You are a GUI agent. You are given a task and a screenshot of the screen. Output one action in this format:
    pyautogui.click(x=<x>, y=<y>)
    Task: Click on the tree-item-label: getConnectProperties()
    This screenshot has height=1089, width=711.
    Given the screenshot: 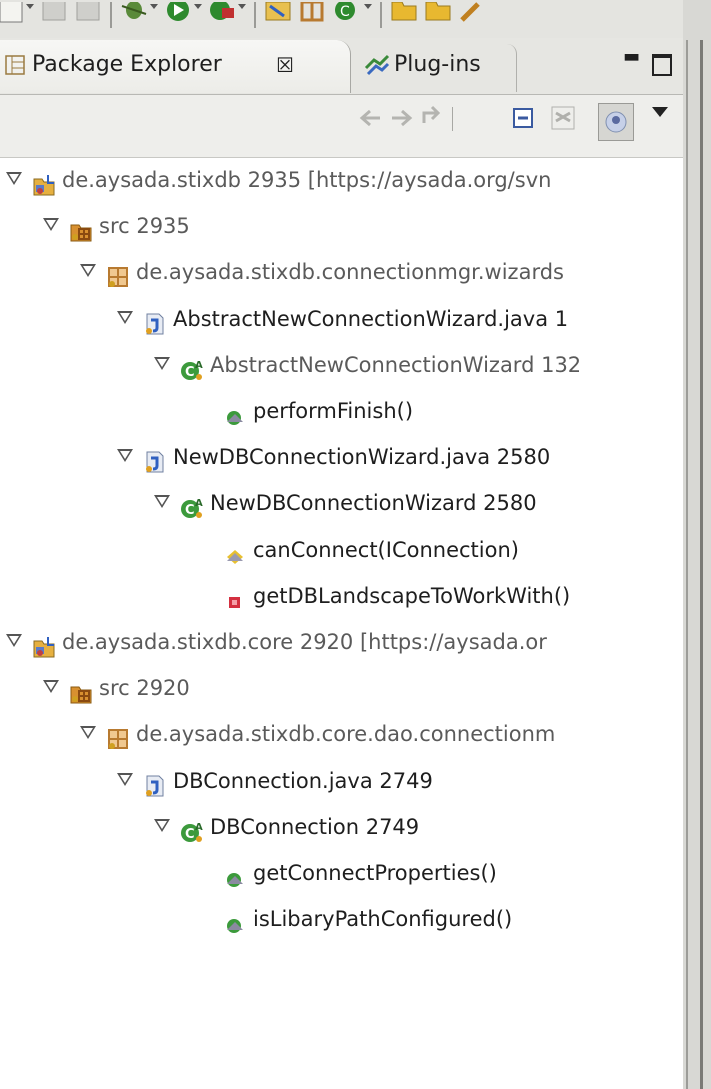 What is the action you would take?
    pyautogui.click(x=375, y=873)
    